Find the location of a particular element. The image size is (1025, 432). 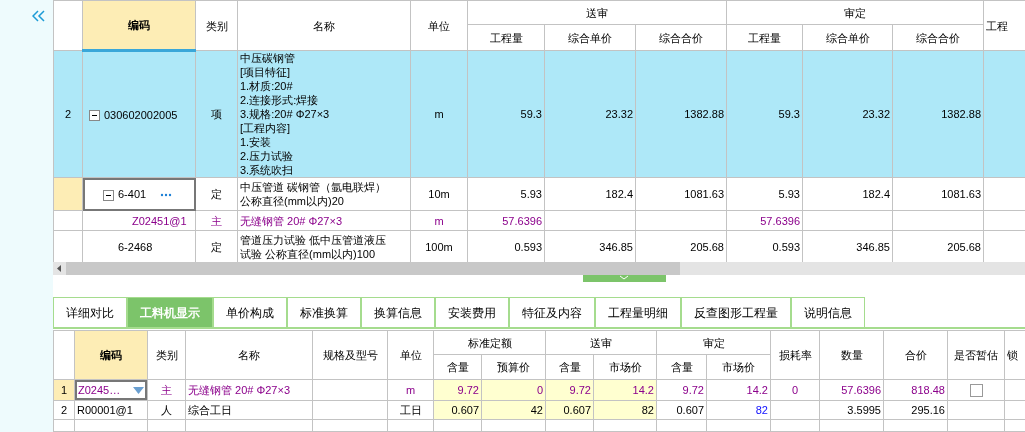

name-line: 中压管道 碳钢管（氩电联焊） is located at coordinates (313, 187).